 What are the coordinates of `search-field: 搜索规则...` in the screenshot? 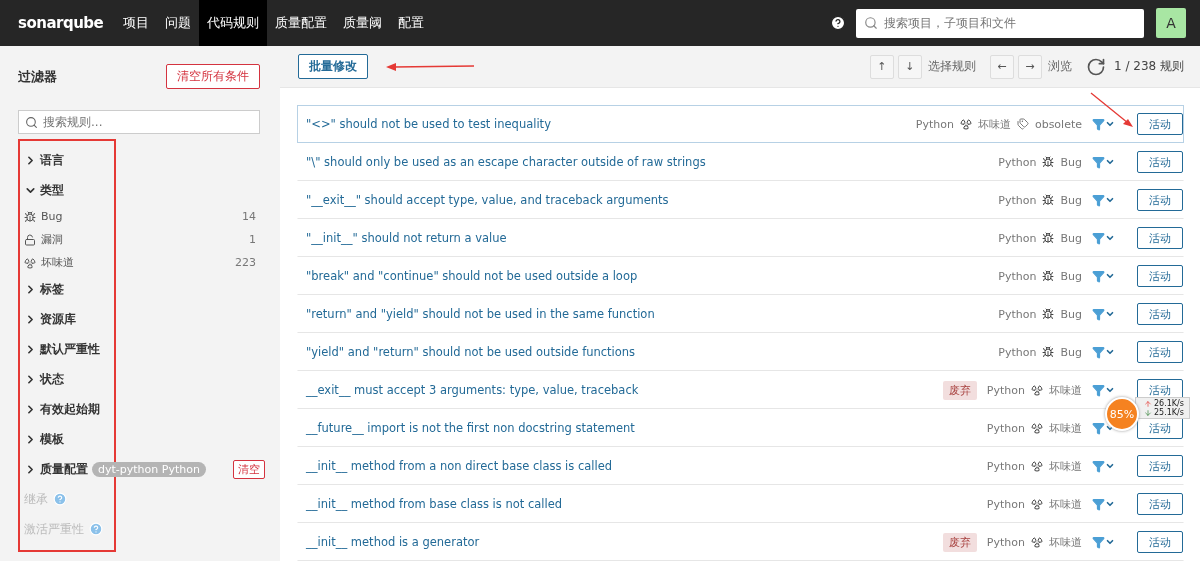 It's located at (139, 122).